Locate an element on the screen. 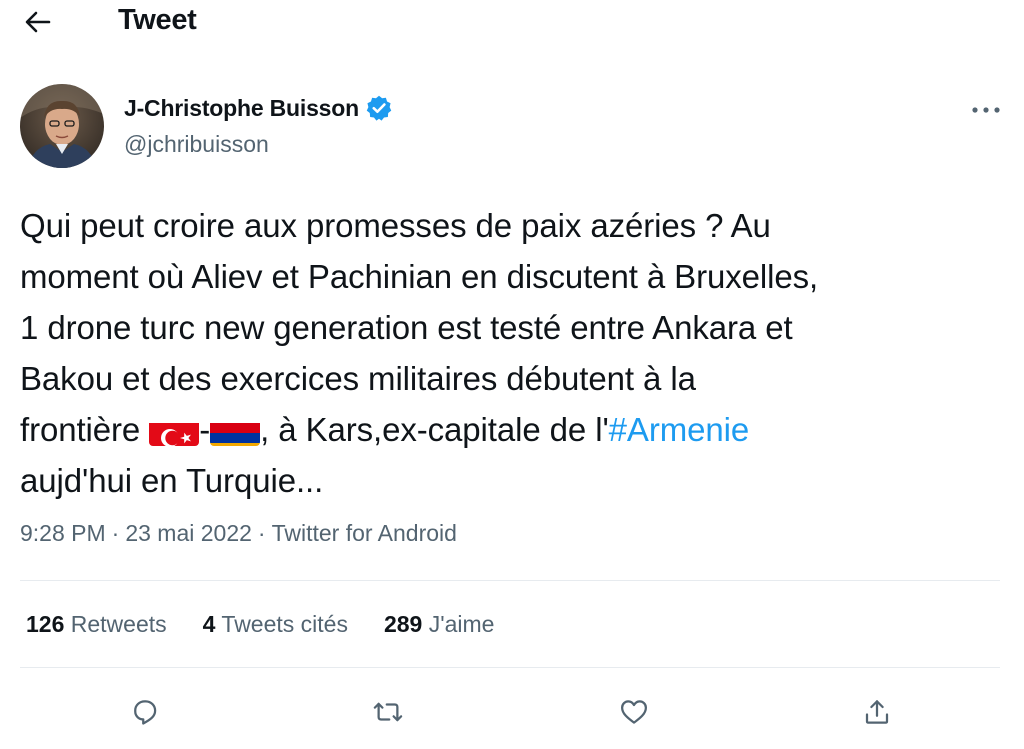 The height and width of the screenshot is (749, 1024). engagement-stats: 126 Retweets 4 Tweets cités 289 J'aime is located at coordinates (278, 624).